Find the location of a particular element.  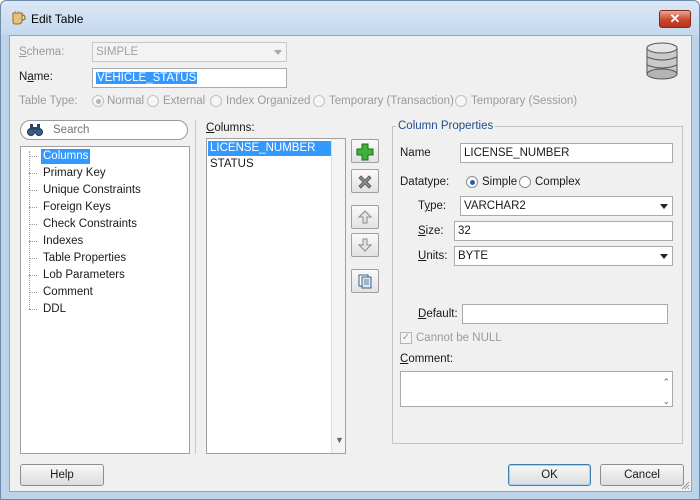

nav-item-primary-key: Primary Key is located at coordinates (74, 173).